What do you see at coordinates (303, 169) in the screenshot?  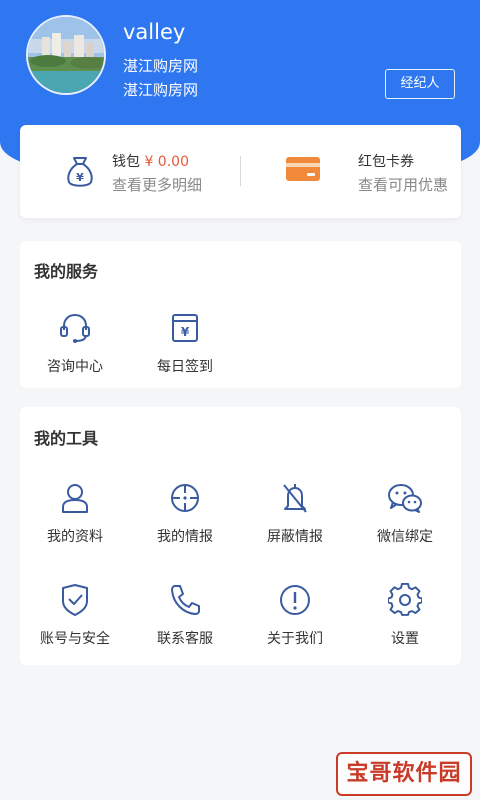 I see `coupon-card-icon` at bounding box center [303, 169].